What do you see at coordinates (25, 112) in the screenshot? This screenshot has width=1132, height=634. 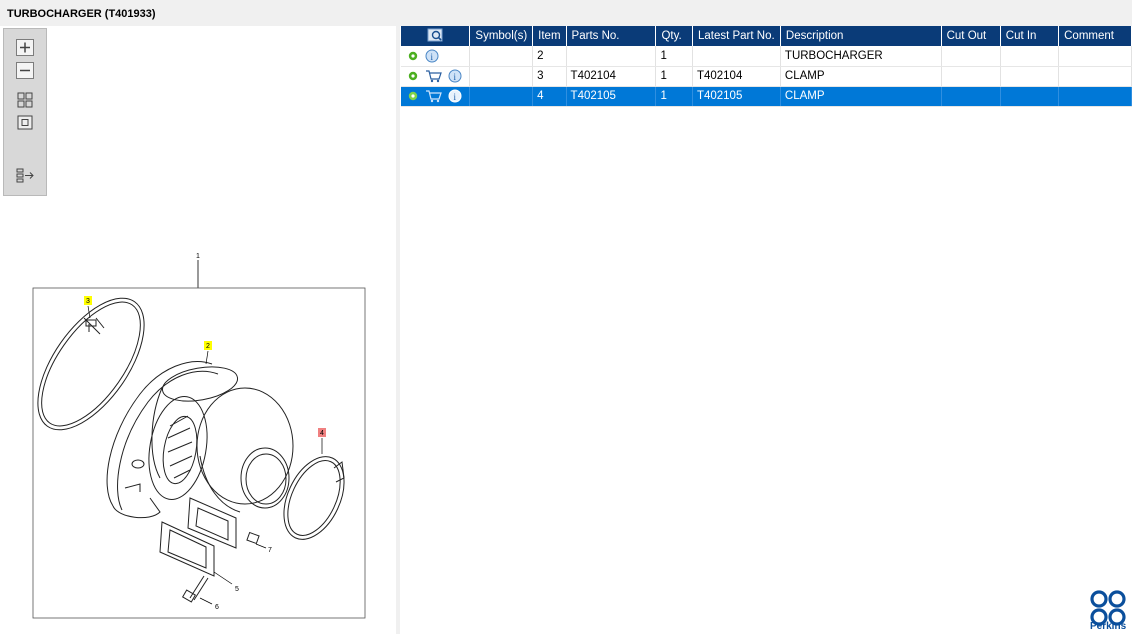 I see `viewer-toolbar` at bounding box center [25, 112].